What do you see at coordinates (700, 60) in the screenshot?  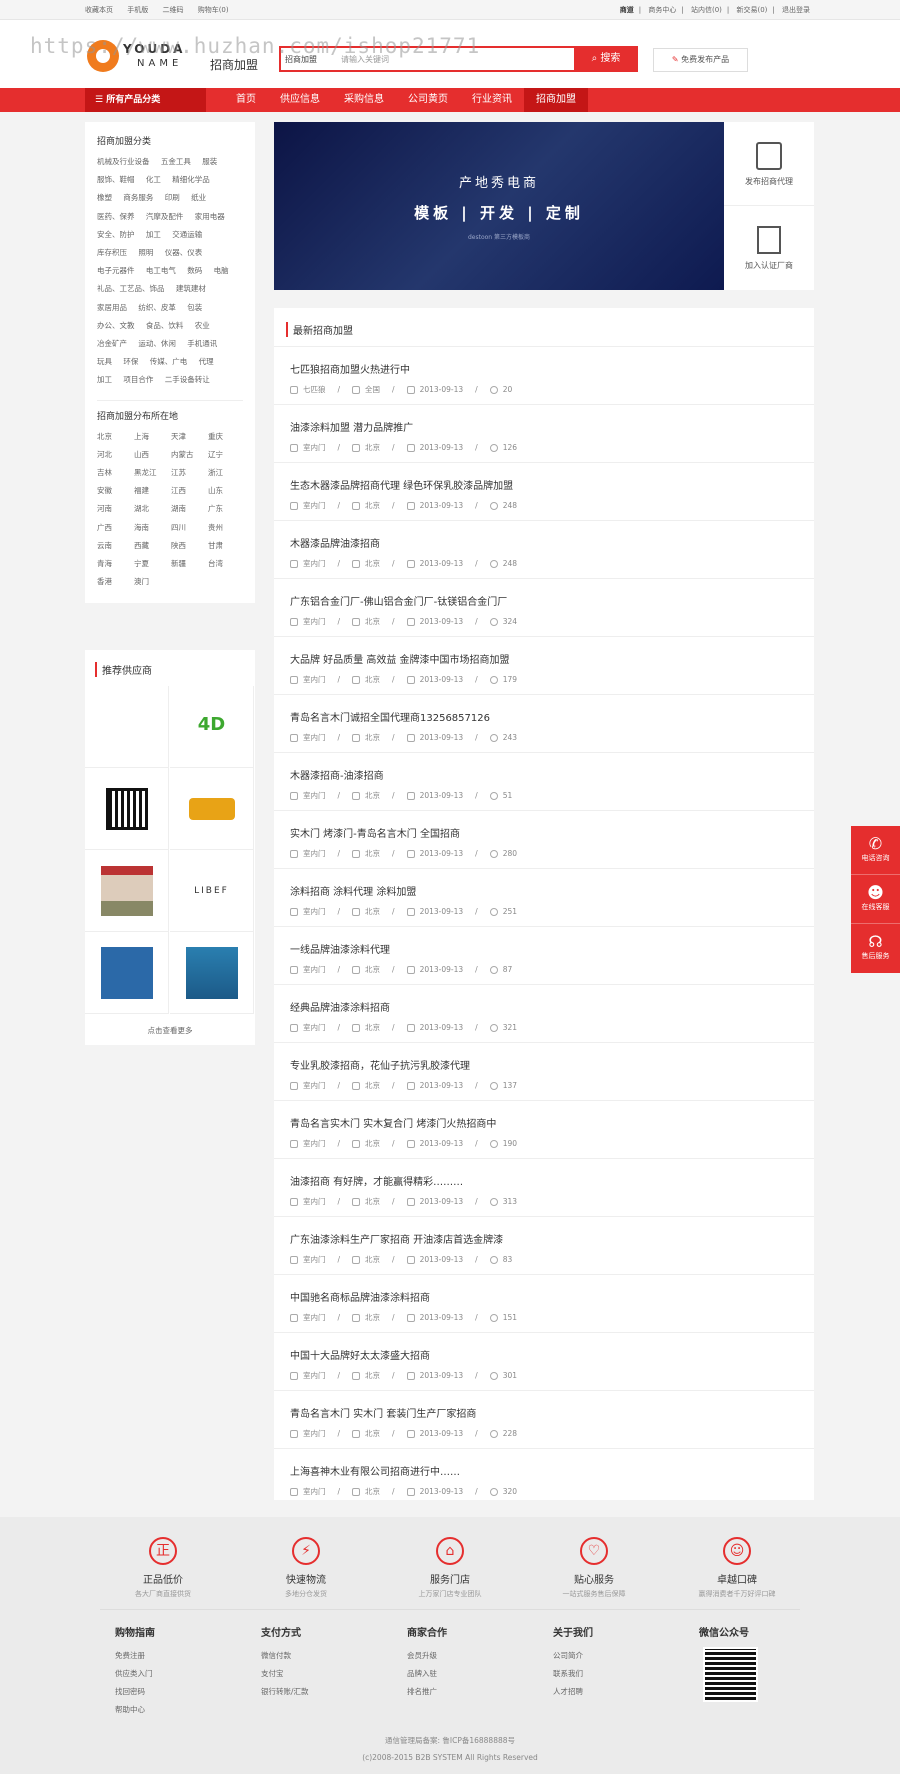 I see `publish-product-button: ✎ 免费发布产品` at bounding box center [700, 60].